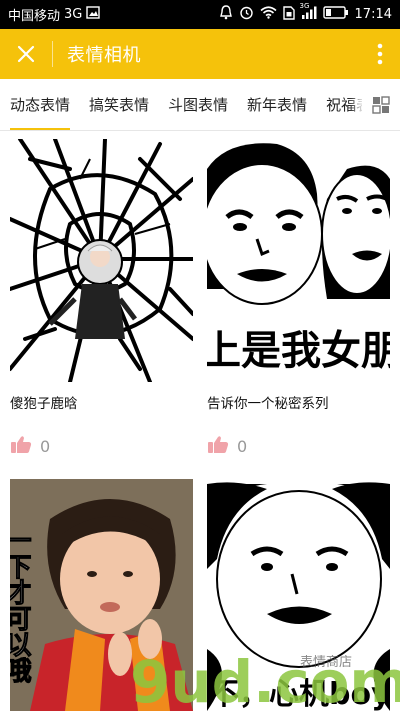 The image size is (400, 711). Describe the element at coordinates (246, 14) in the screenshot. I see `alarm-clock-icon` at that location.